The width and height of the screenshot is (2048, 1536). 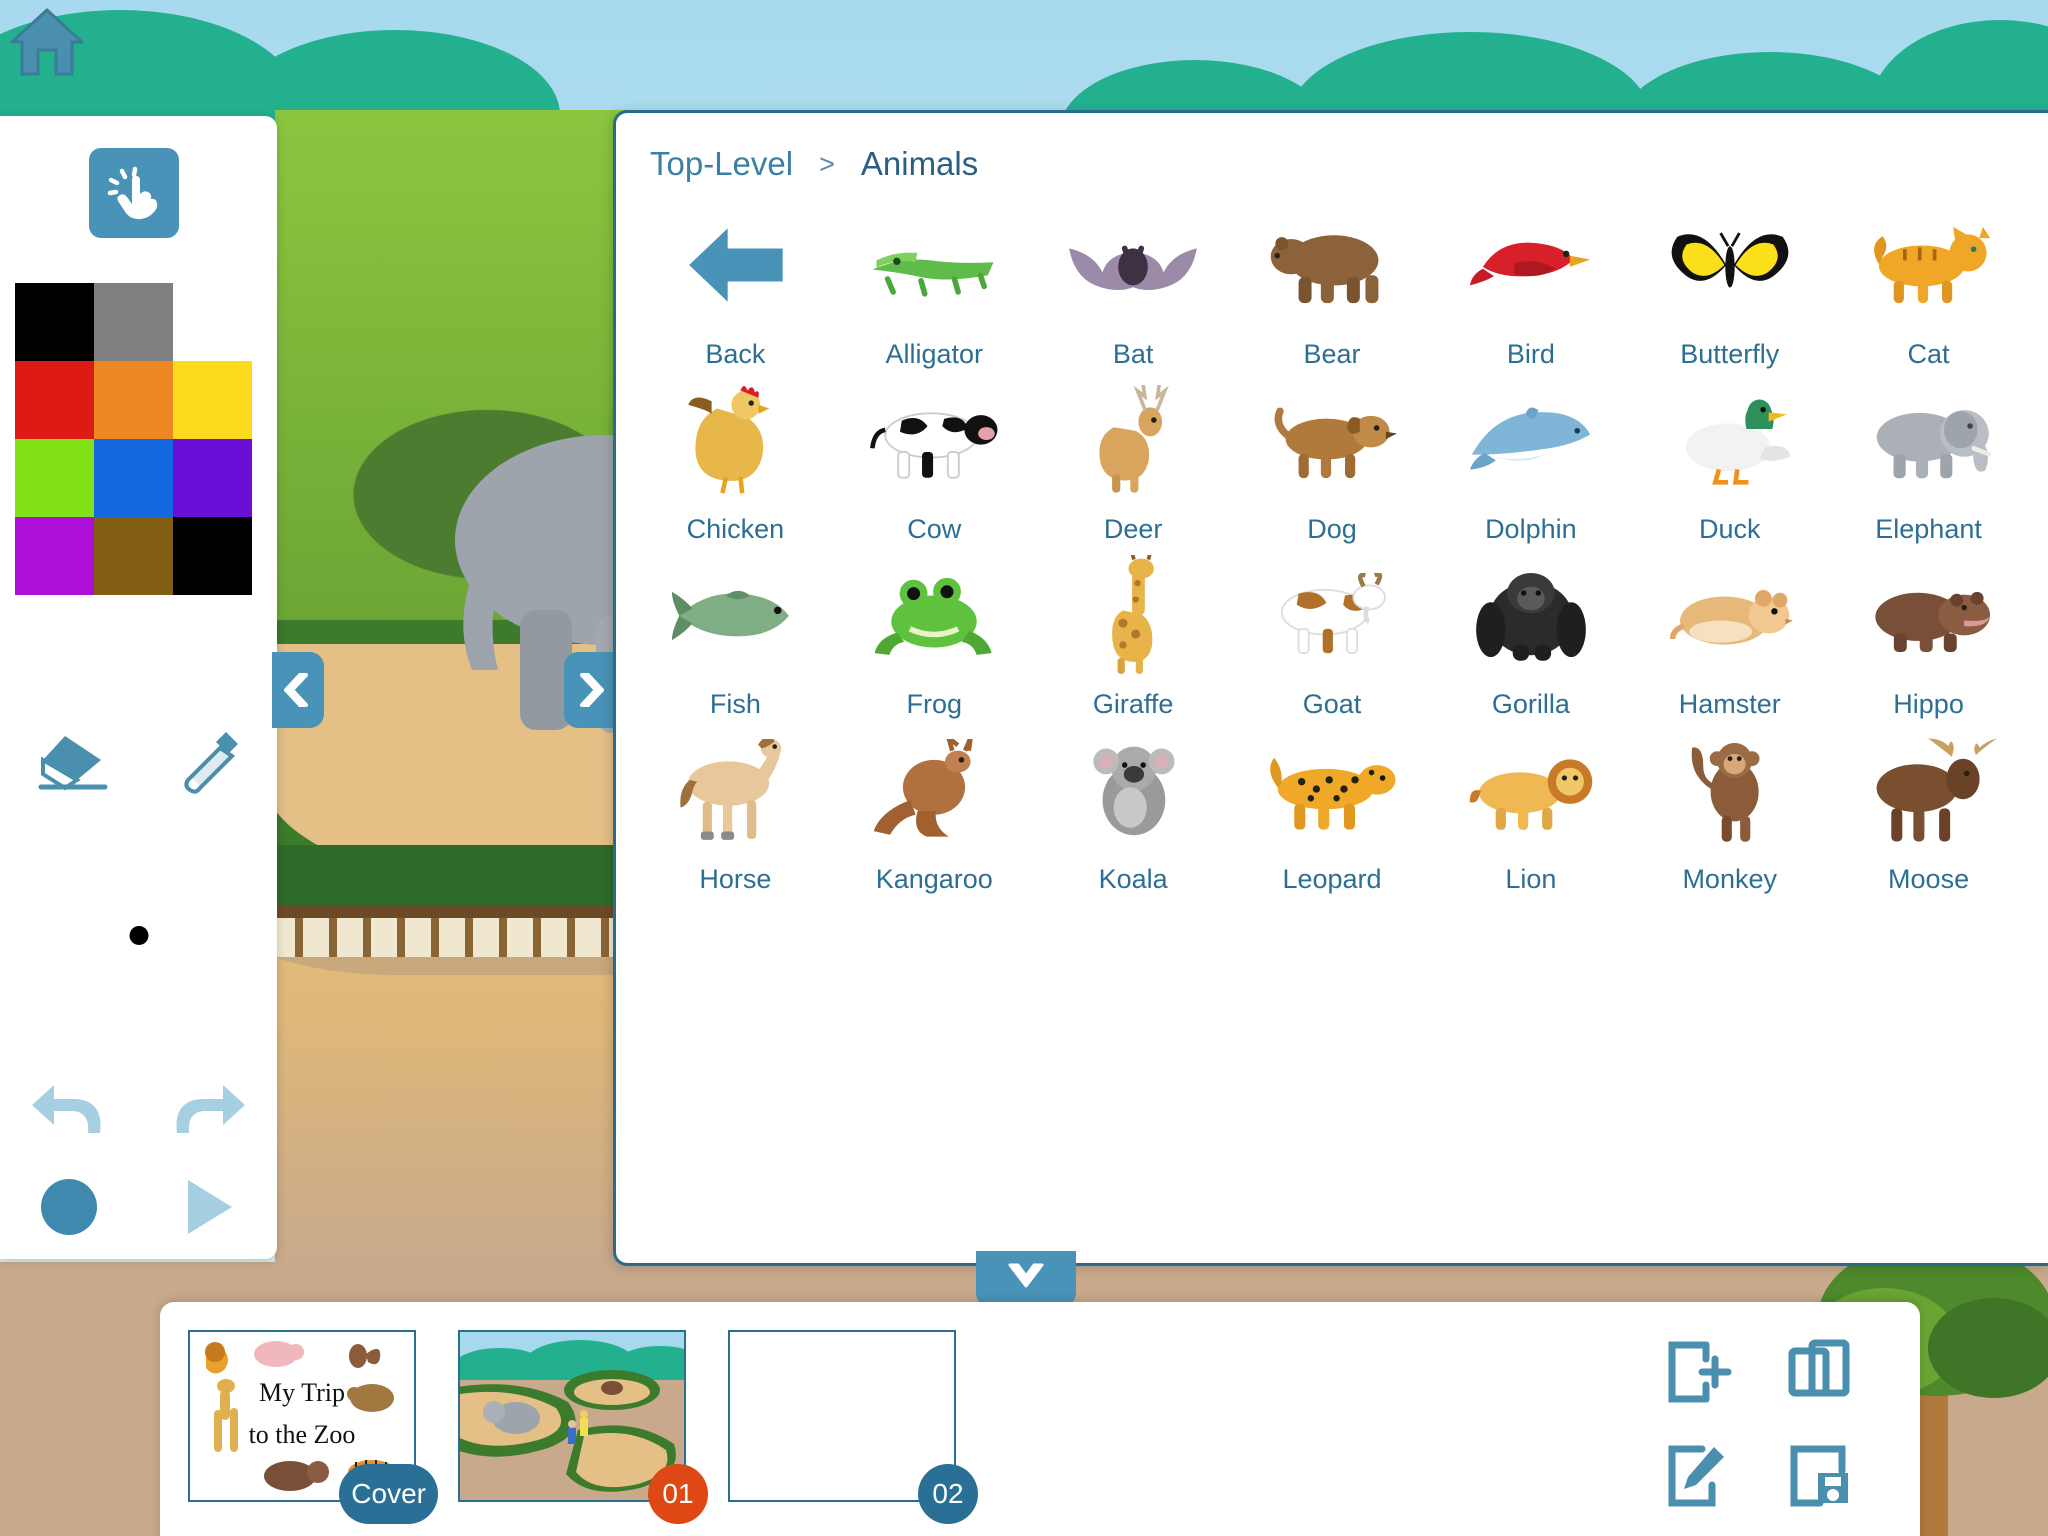 What do you see at coordinates (54, 478) in the screenshot?
I see `color-swatch-green` at bounding box center [54, 478].